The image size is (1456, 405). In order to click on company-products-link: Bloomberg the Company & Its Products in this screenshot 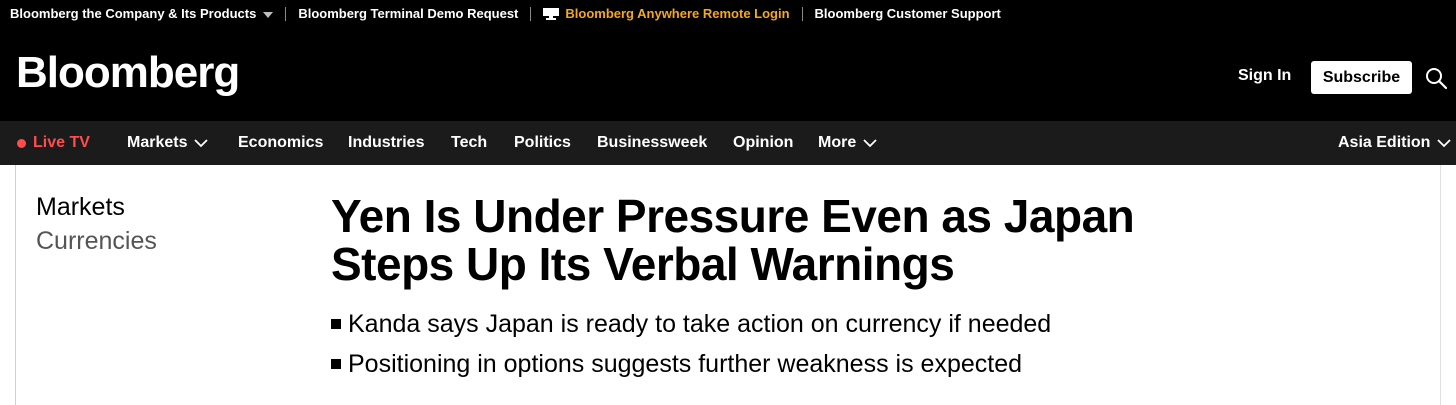, I will do `click(142, 13)`.